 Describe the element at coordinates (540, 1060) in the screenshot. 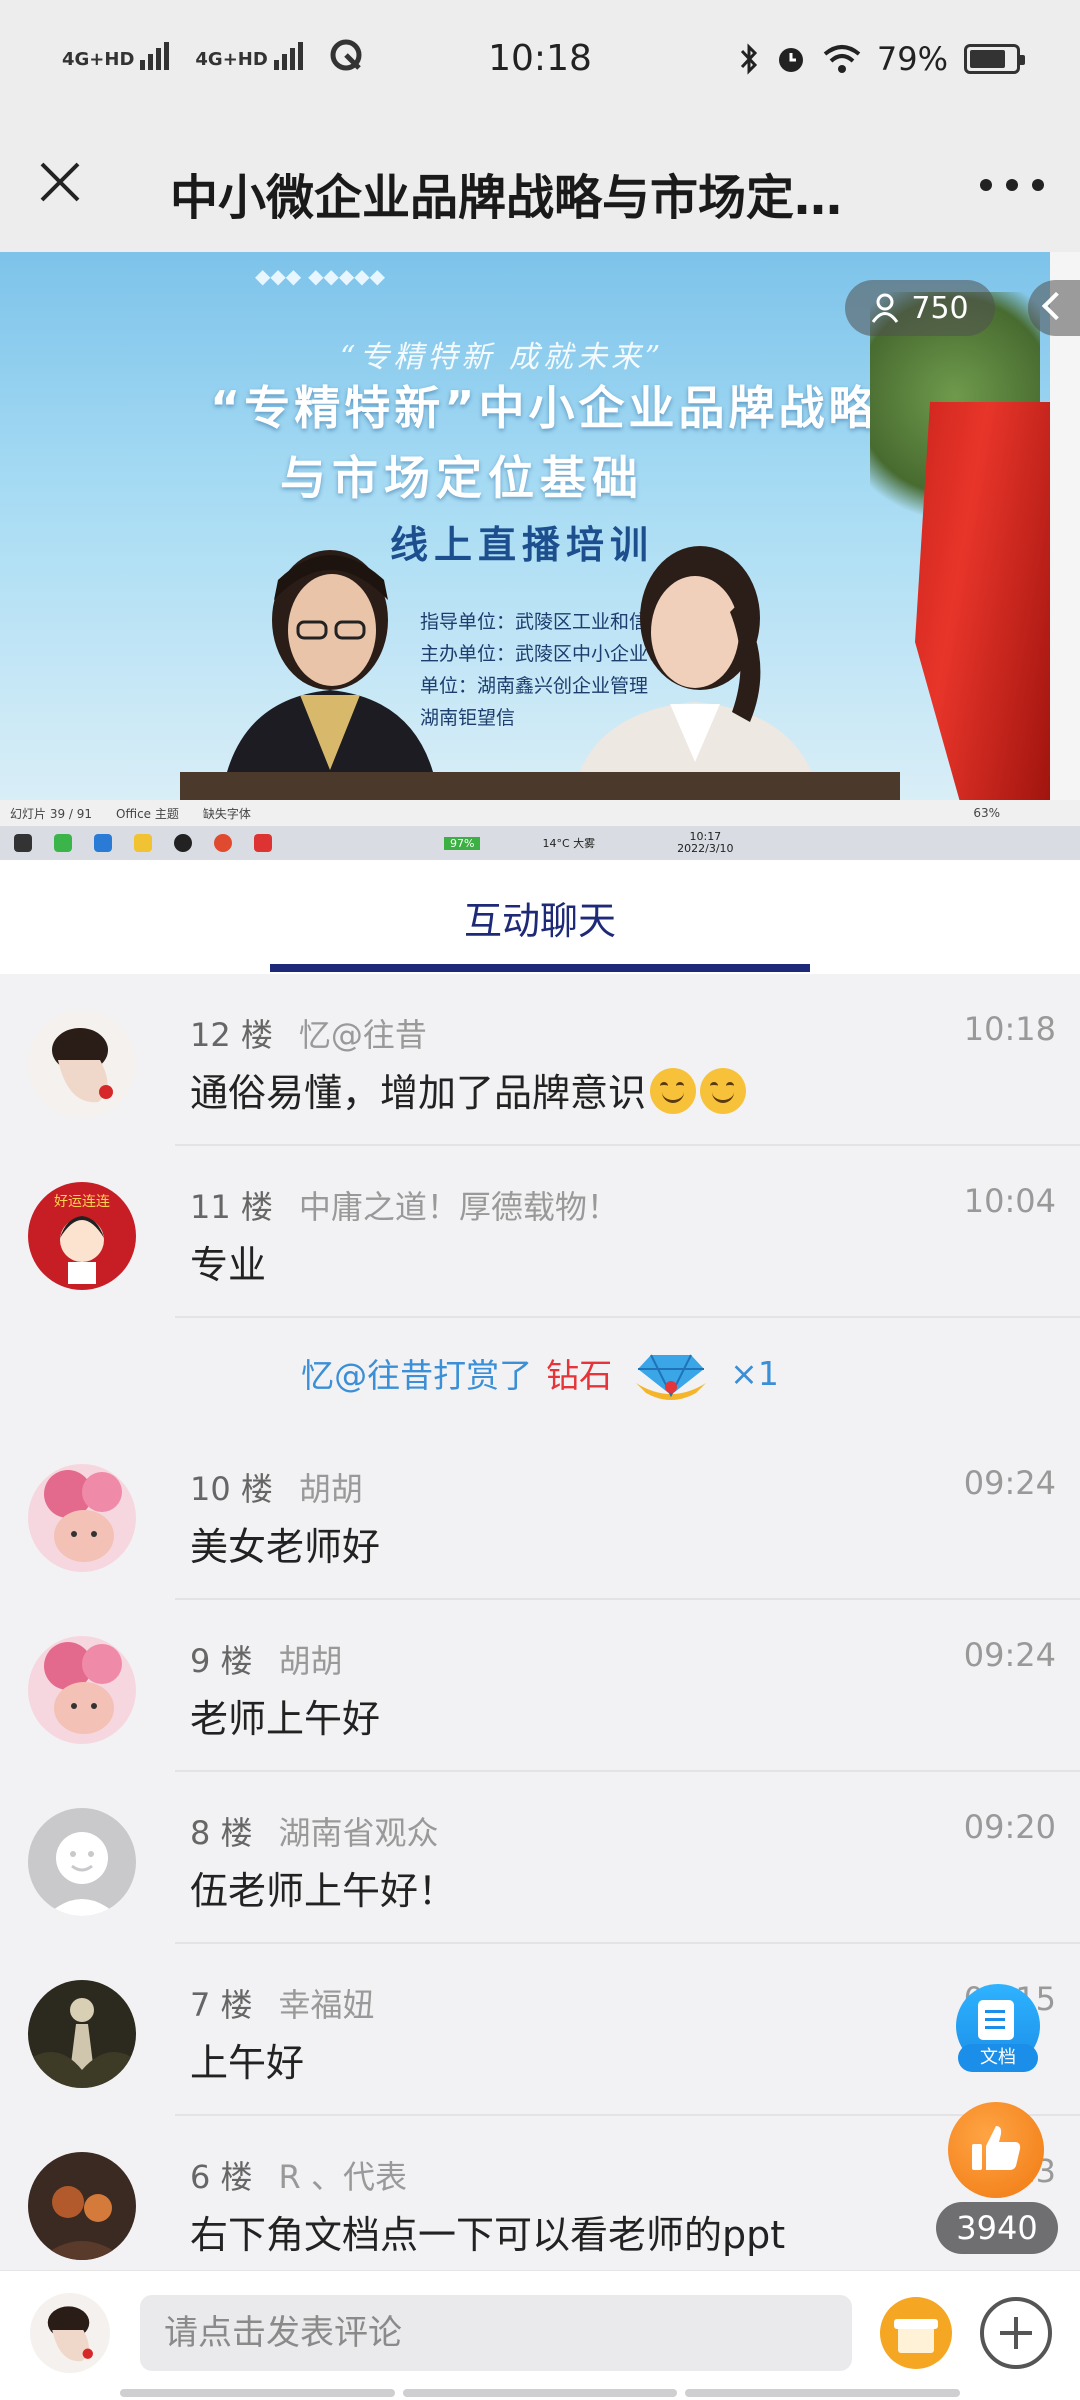

I see `chat-message: 12 楼忆@往昔 10:18 通俗易懂，增加了品牌意识` at that location.